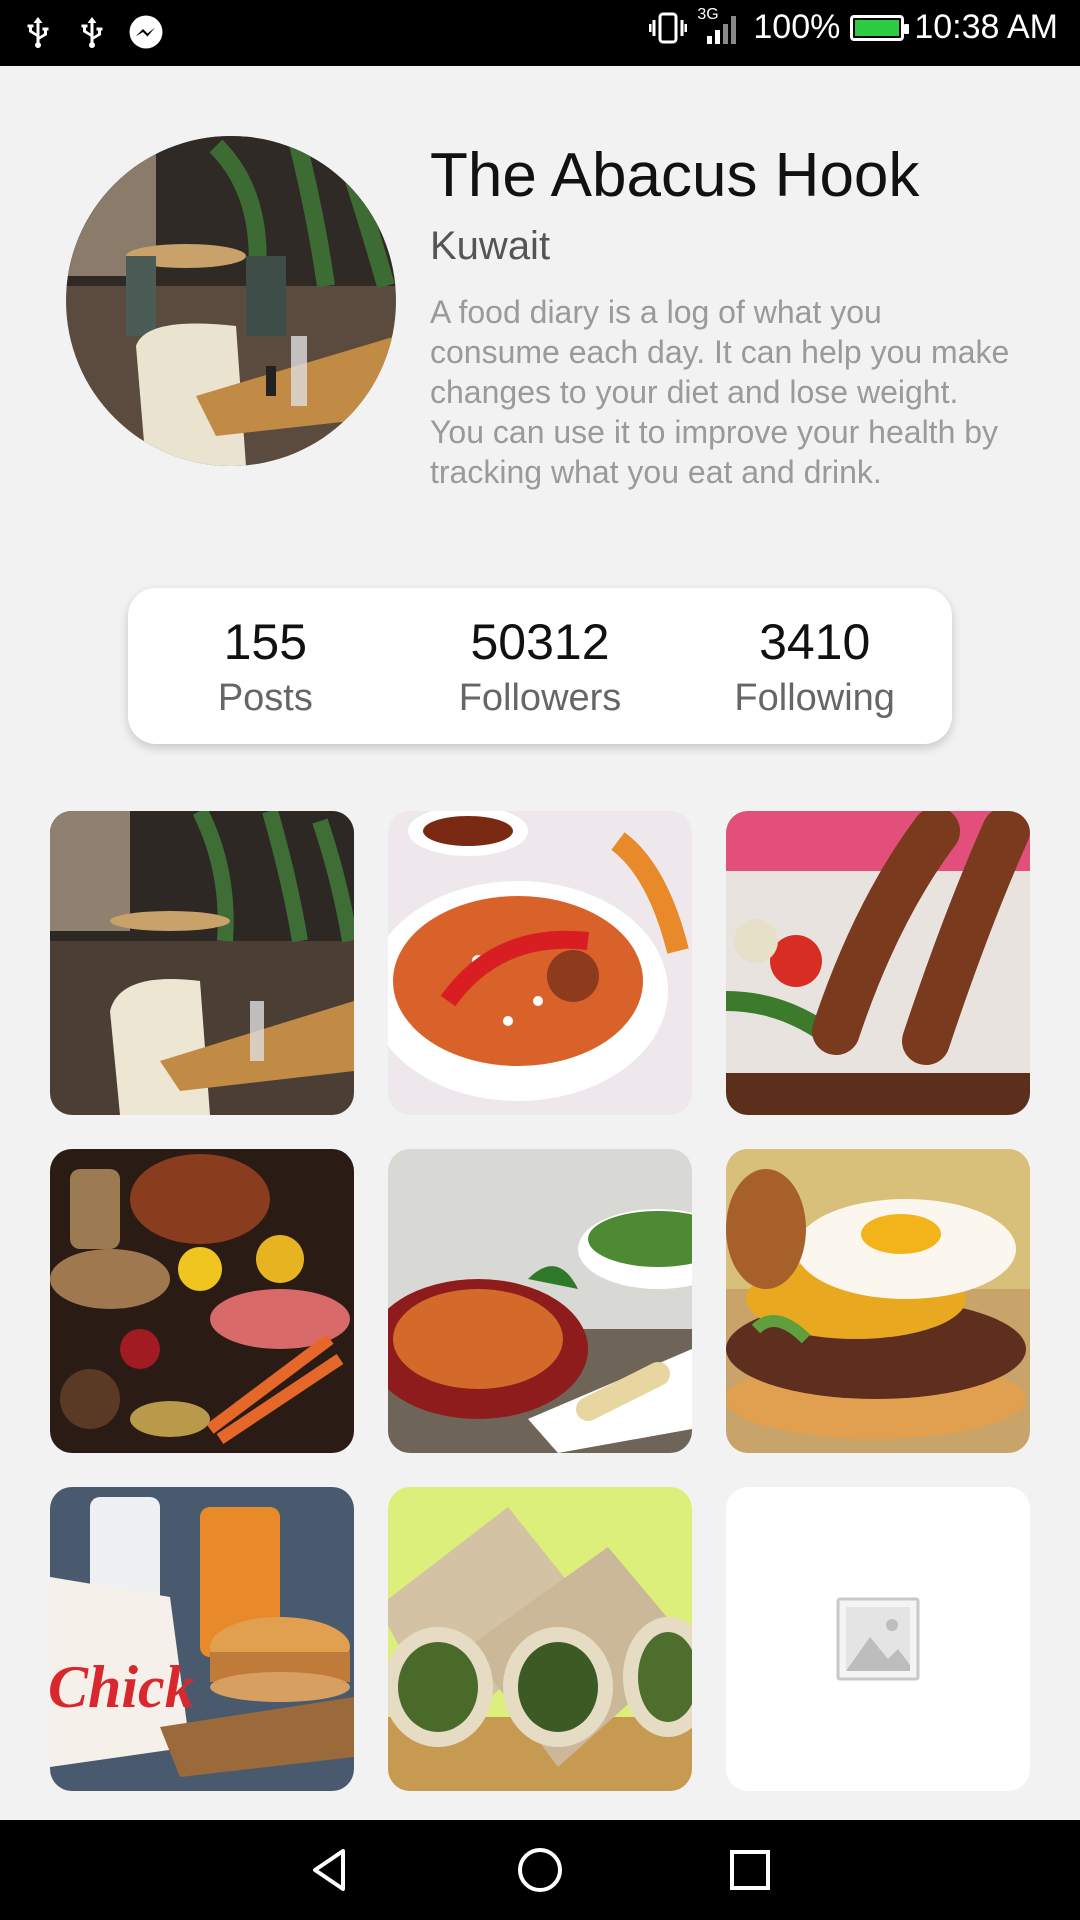 The image size is (1080, 1920). Describe the element at coordinates (540, 963) in the screenshot. I see `grid-item-biryani` at that location.